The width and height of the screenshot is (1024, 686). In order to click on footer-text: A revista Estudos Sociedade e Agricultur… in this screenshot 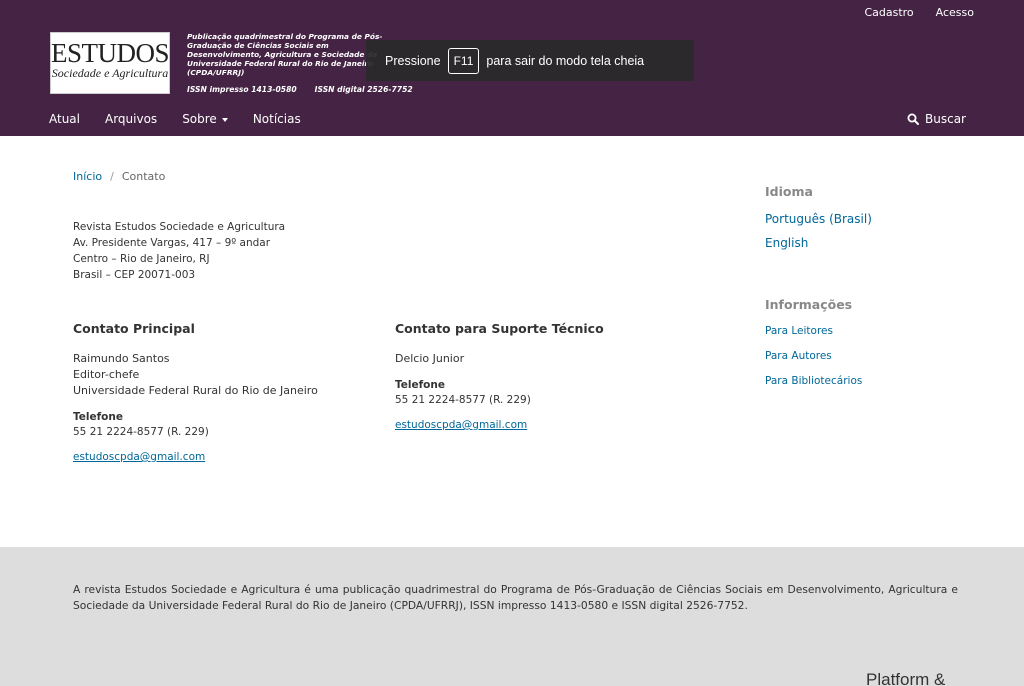, I will do `click(515, 597)`.